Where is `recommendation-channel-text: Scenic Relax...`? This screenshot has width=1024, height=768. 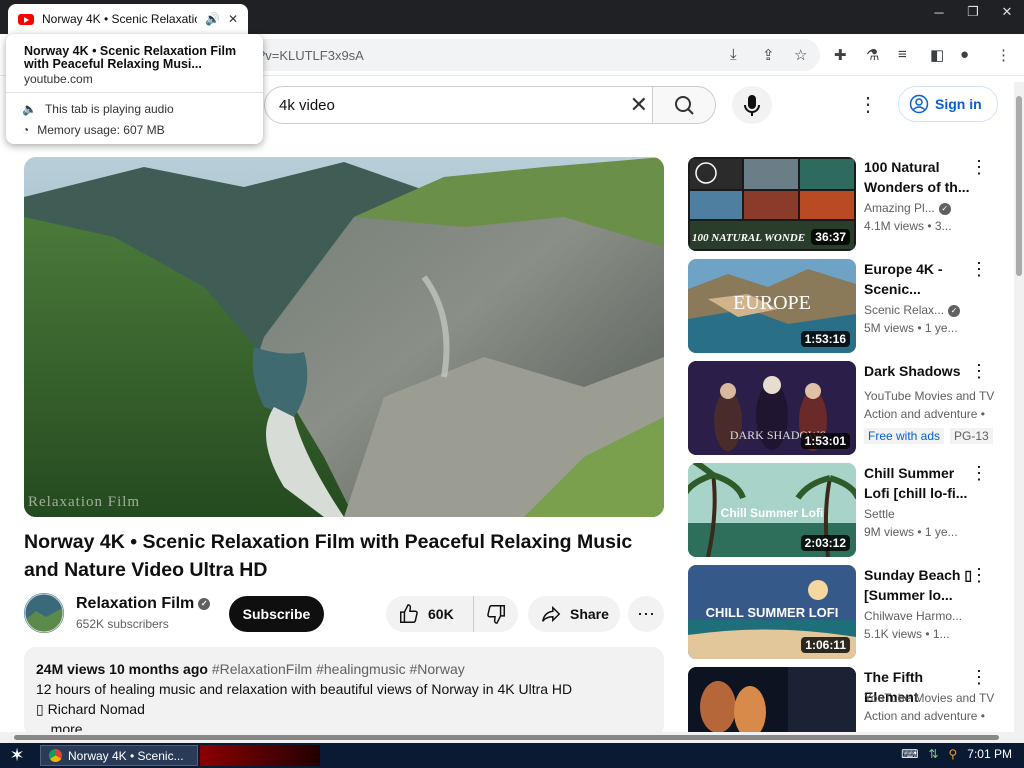
recommendation-channel-text: Scenic Relax... is located at coordinates (904, 310).